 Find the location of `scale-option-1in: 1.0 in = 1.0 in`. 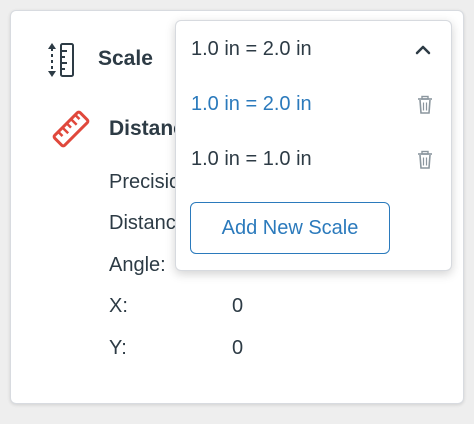

scale-option-1in: 1.0 in = 1.0 in is located at coordinates (251, 159).